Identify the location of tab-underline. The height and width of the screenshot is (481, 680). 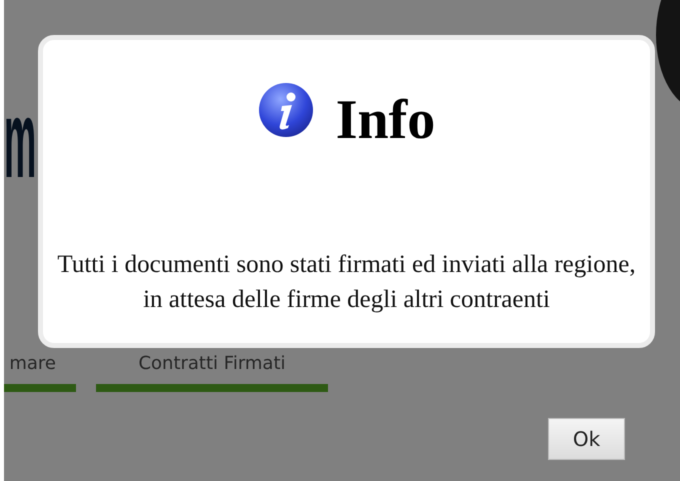
(40, 388).